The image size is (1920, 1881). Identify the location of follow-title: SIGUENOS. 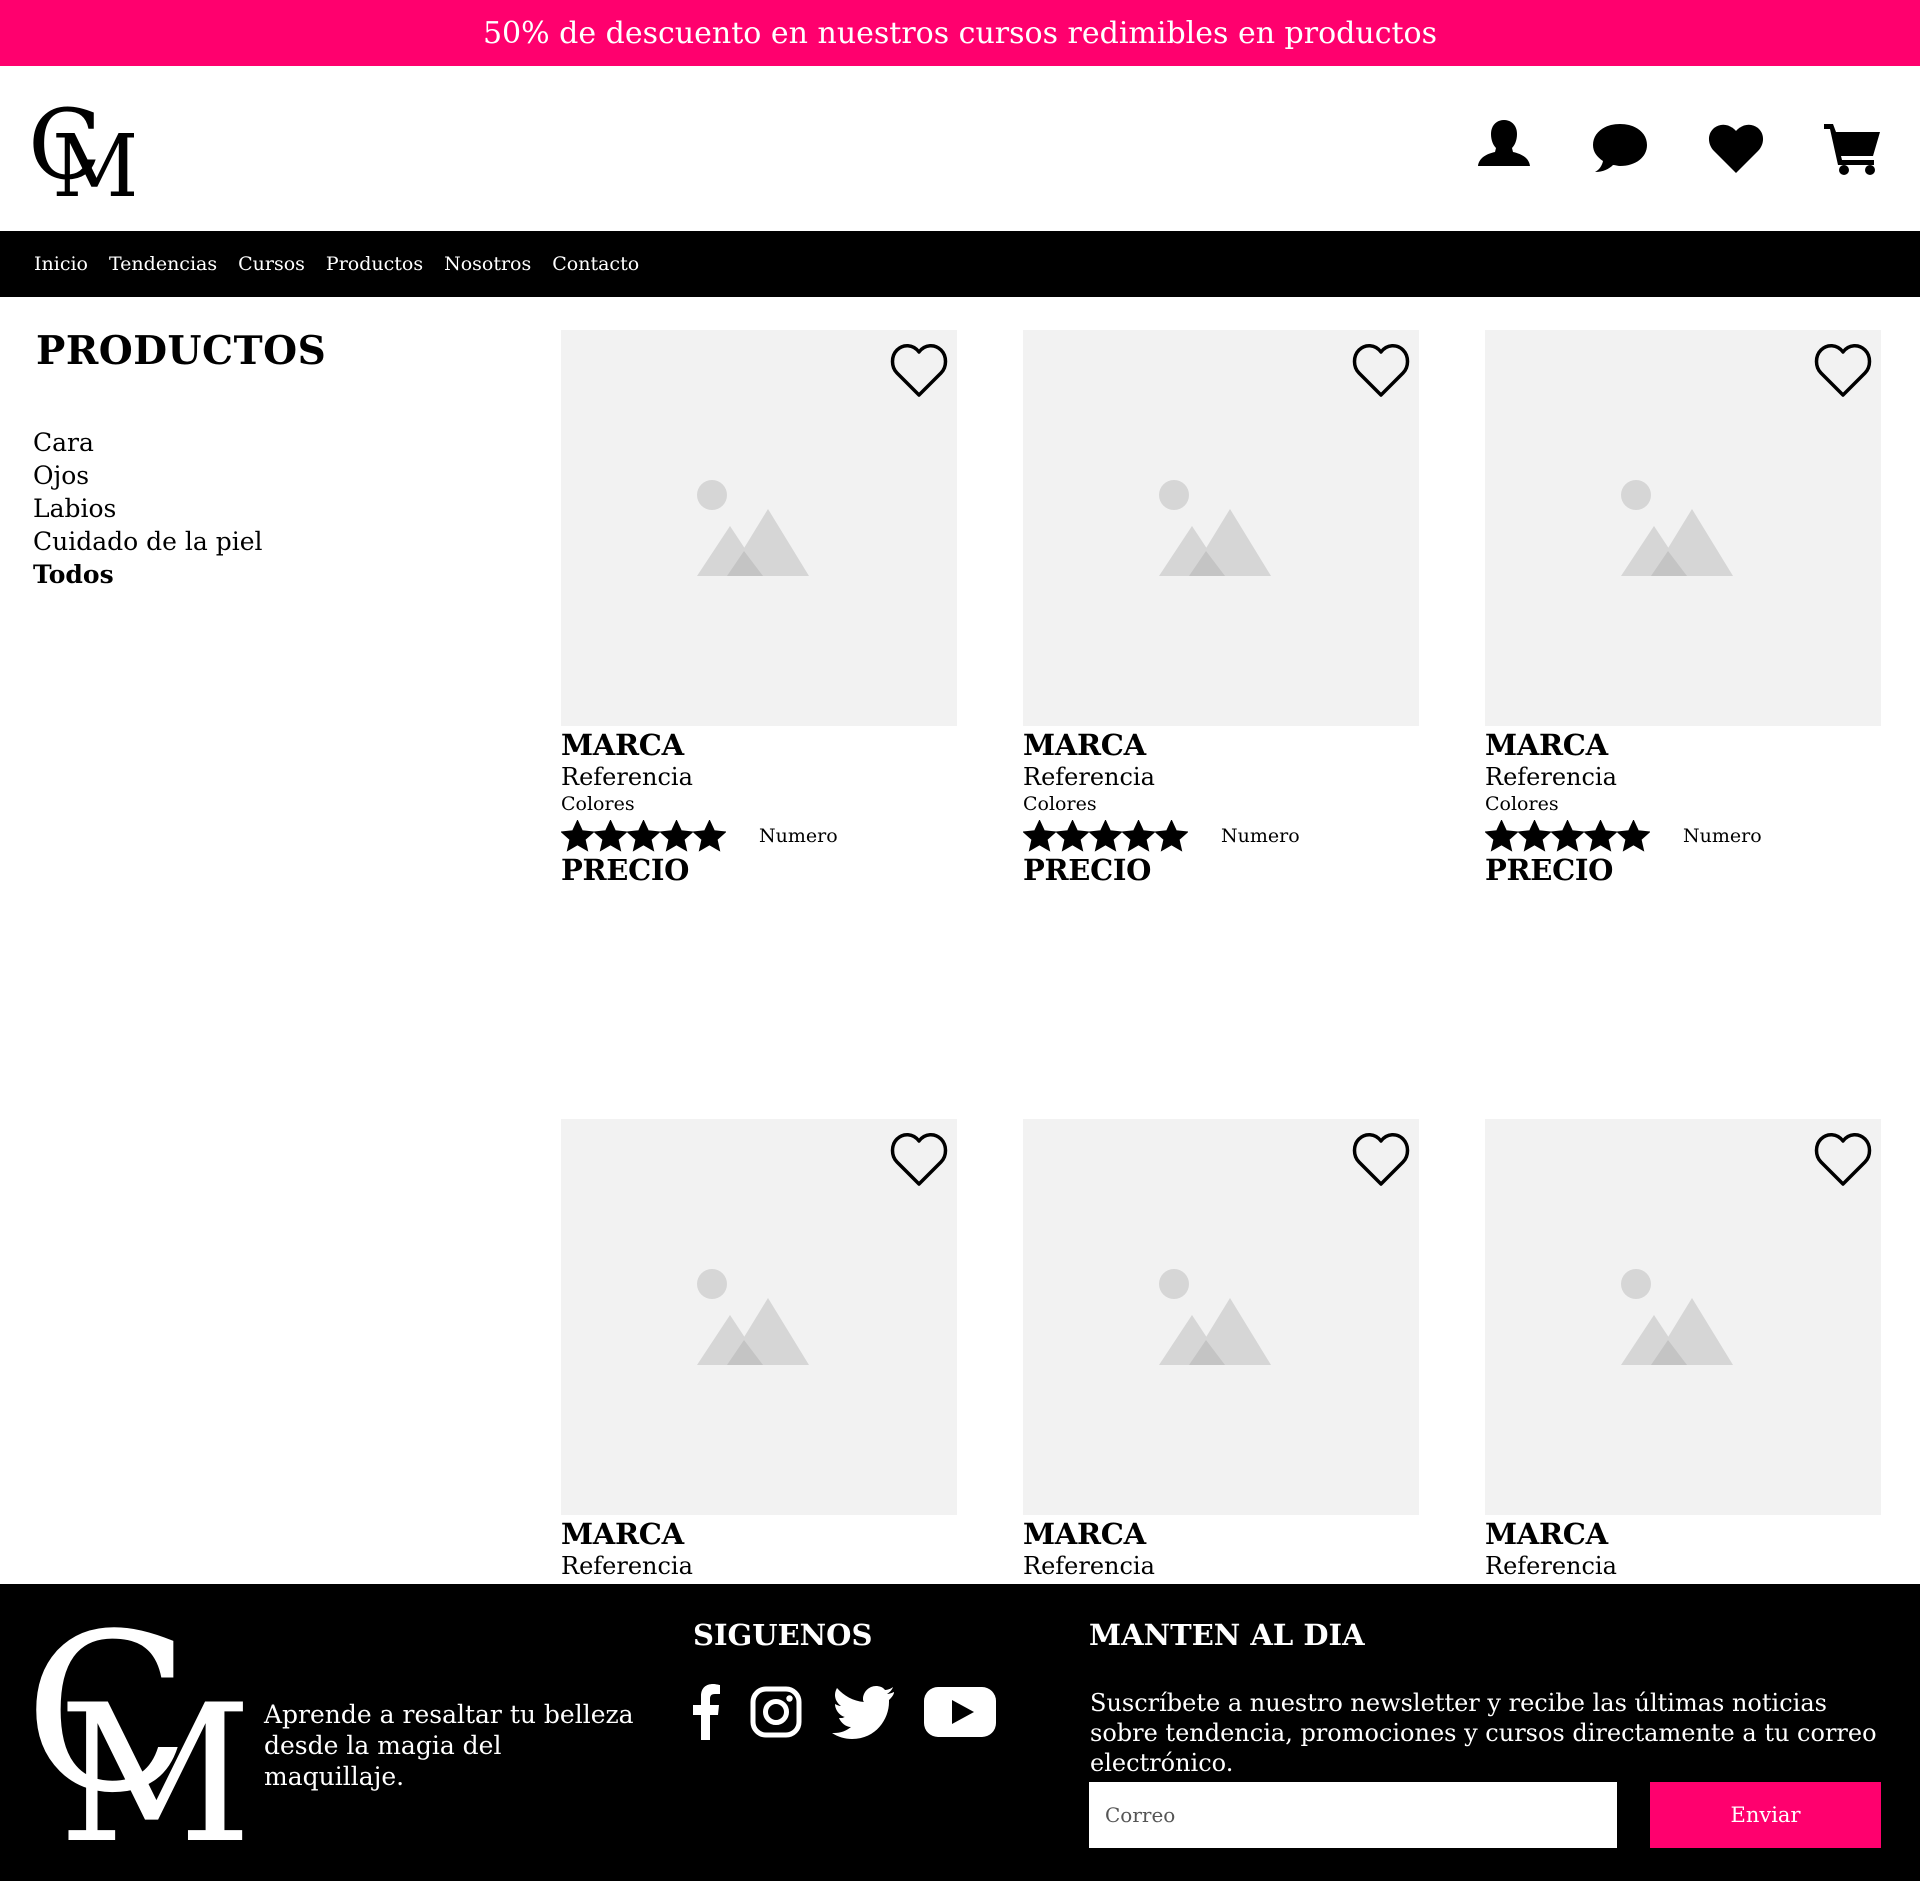
(783, 1635).